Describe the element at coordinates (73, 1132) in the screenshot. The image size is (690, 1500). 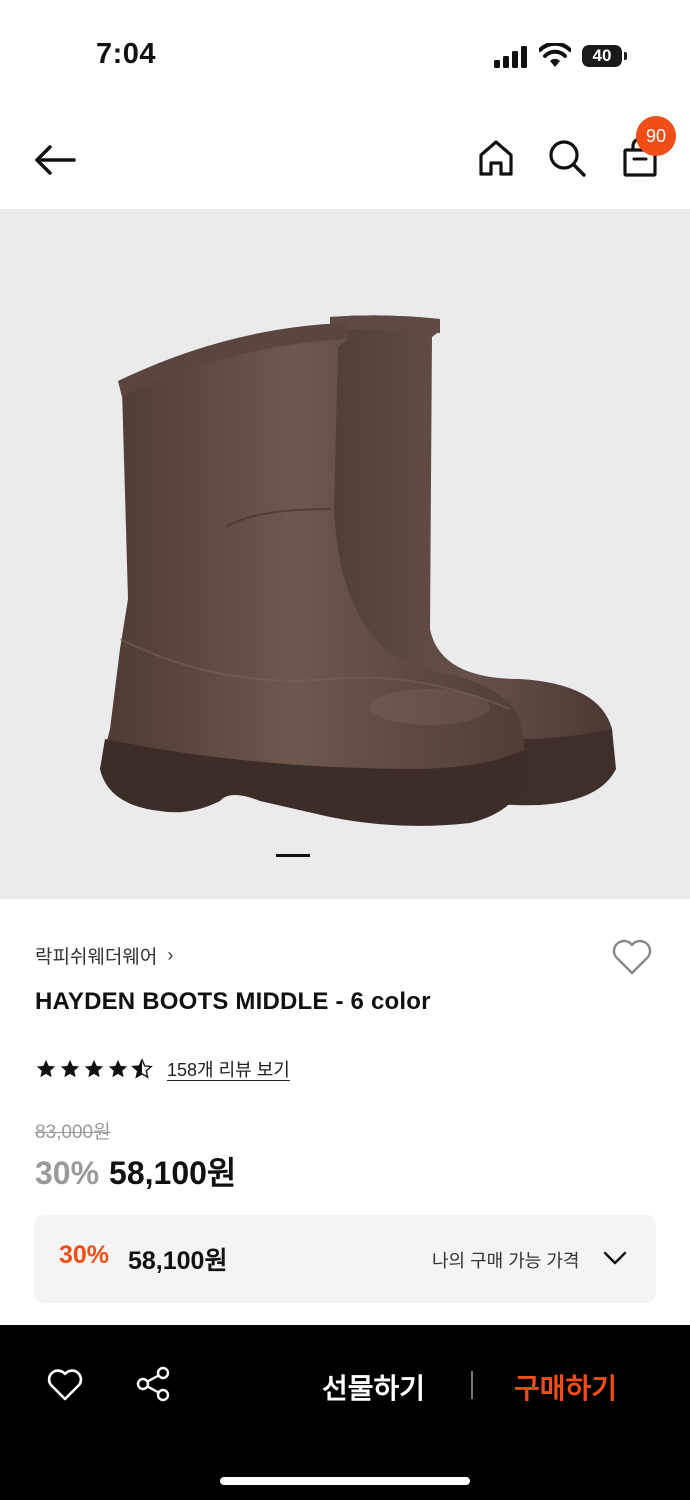
I see `original-price: 83,000원` at that location.